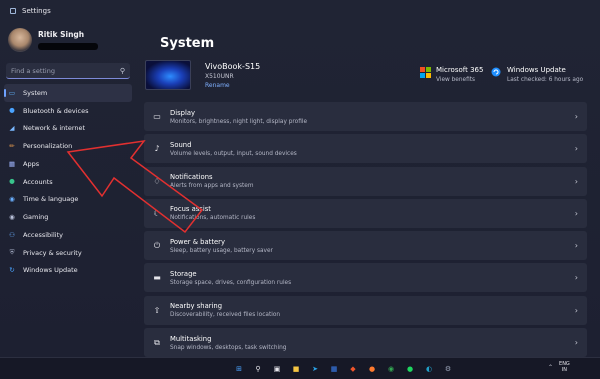 The image size is (600, 379). I want to click on sidebar-item-windows-update: ↻ Windows Update, so click(68, 271).